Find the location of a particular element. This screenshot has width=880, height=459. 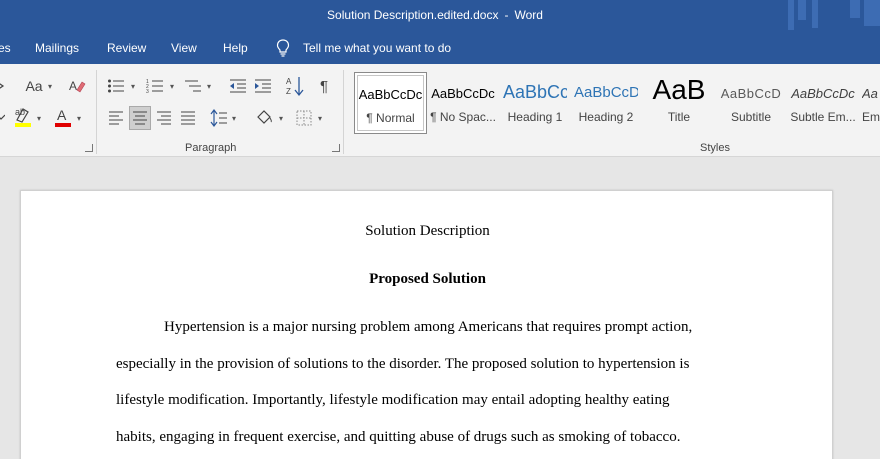

chevron-down-icon is located at coordinates (3, 117).